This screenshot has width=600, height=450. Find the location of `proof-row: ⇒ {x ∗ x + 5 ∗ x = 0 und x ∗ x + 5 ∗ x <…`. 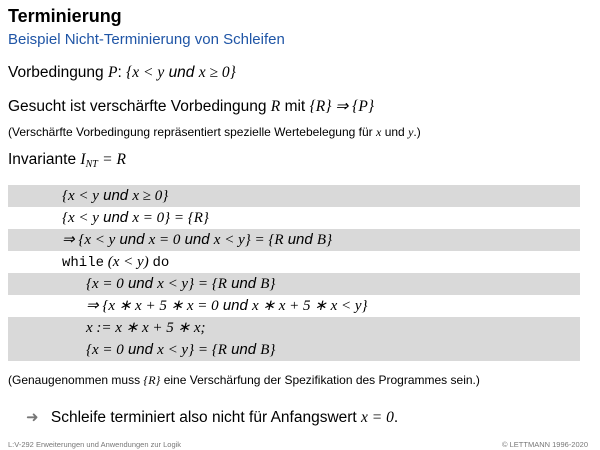

proof-row: ⇒ {x ∗ x + 5 ∗ x = 0 und x ∗ x + 5 ∗ x <… is located at coordinates (294, 306).